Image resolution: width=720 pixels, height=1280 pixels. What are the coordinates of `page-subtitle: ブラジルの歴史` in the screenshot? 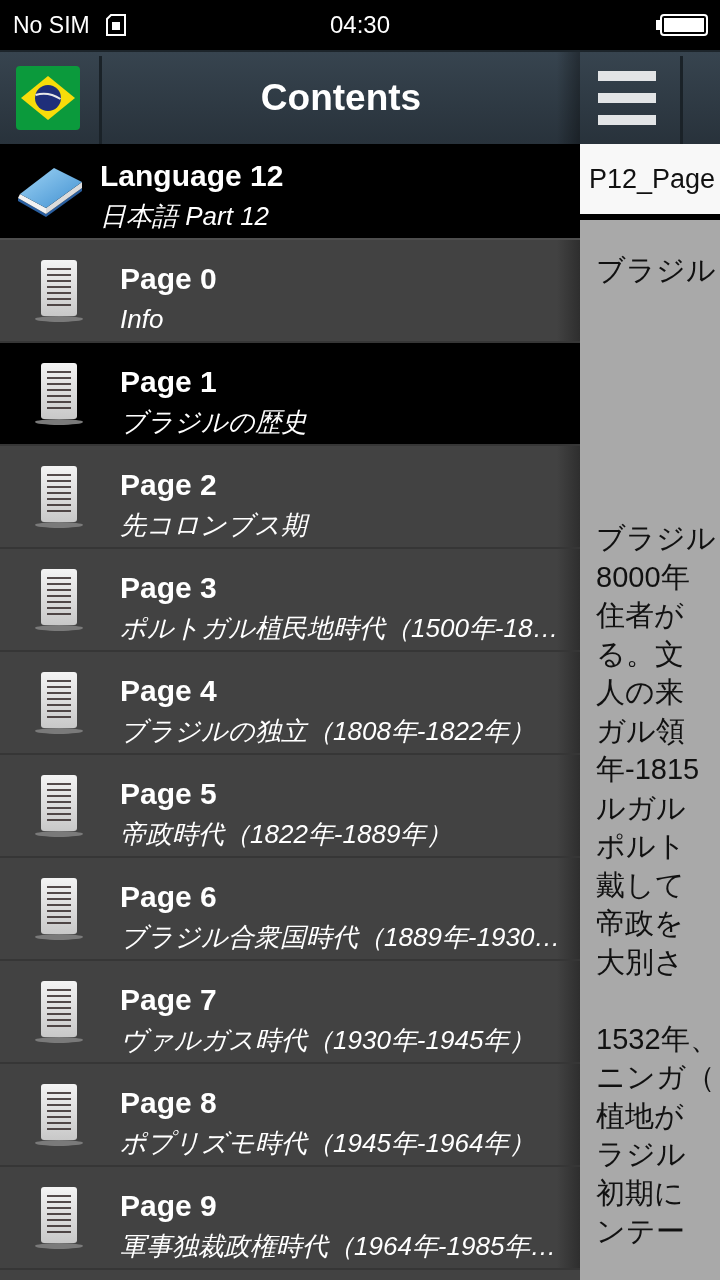 It's located at (213, 422).